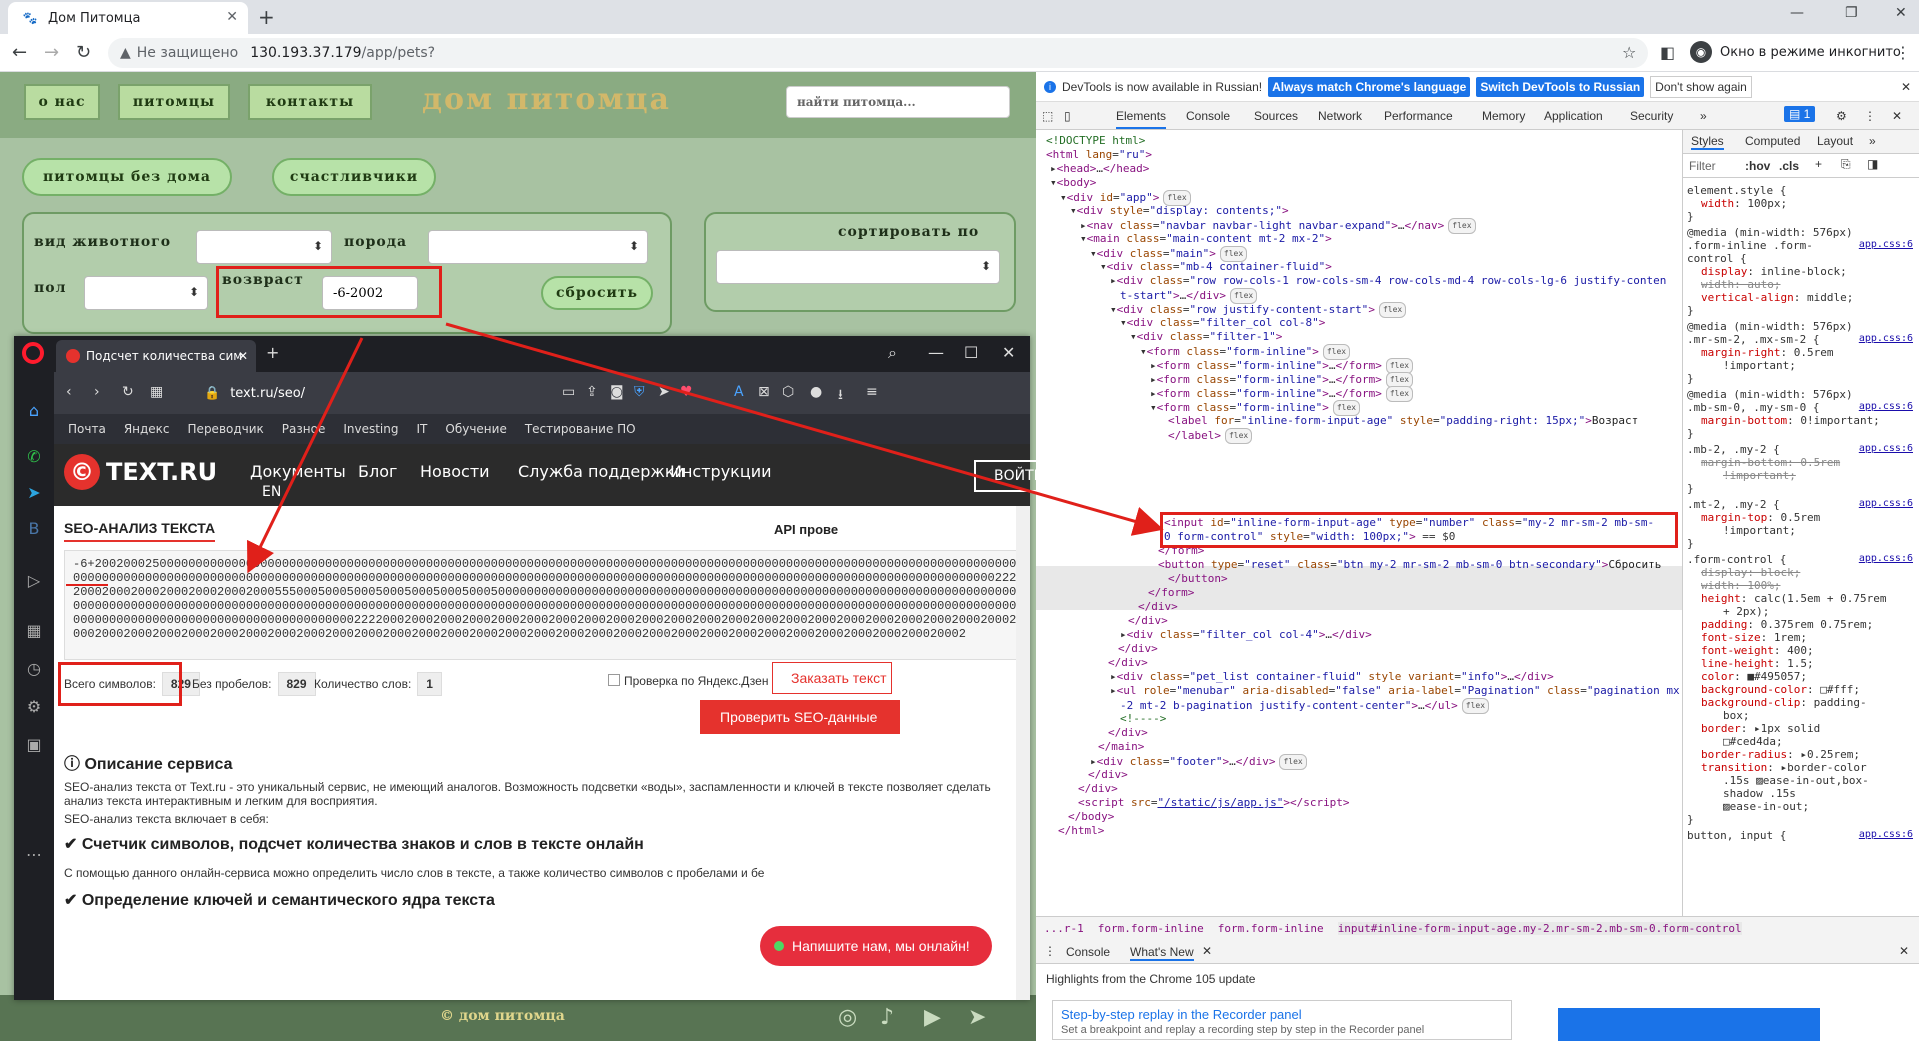 Image resolution: width=1919 pixels, height=1041 pixels. Describe the element at coordinates (1757, 166) in the screenshot. I see `hov-toggle: :hov` at that location.